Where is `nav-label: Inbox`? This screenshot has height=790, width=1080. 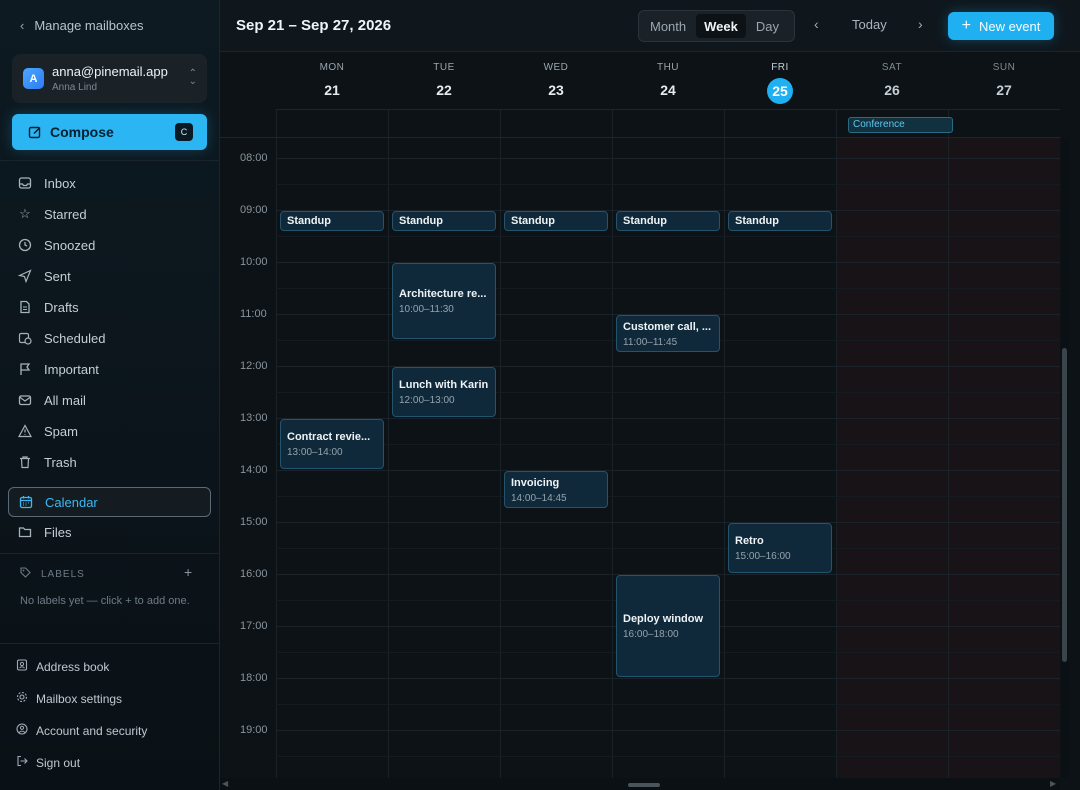 nav-label: Inbox is located at coordinates (60, 183).